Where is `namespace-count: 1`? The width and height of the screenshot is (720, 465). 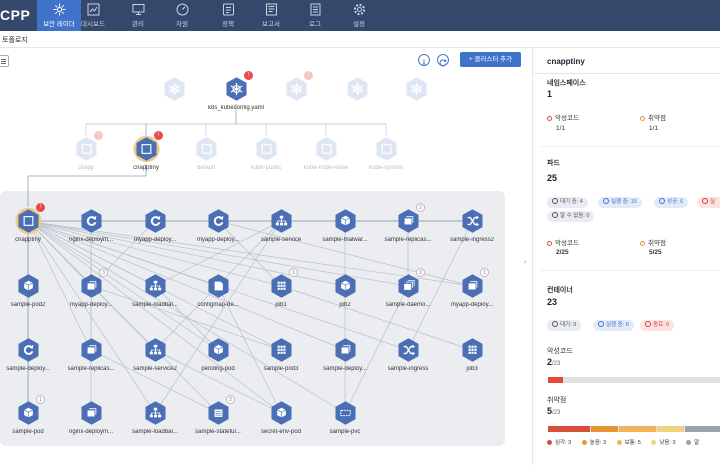 namespace-count: 1 is located at coordinates (550, 94).